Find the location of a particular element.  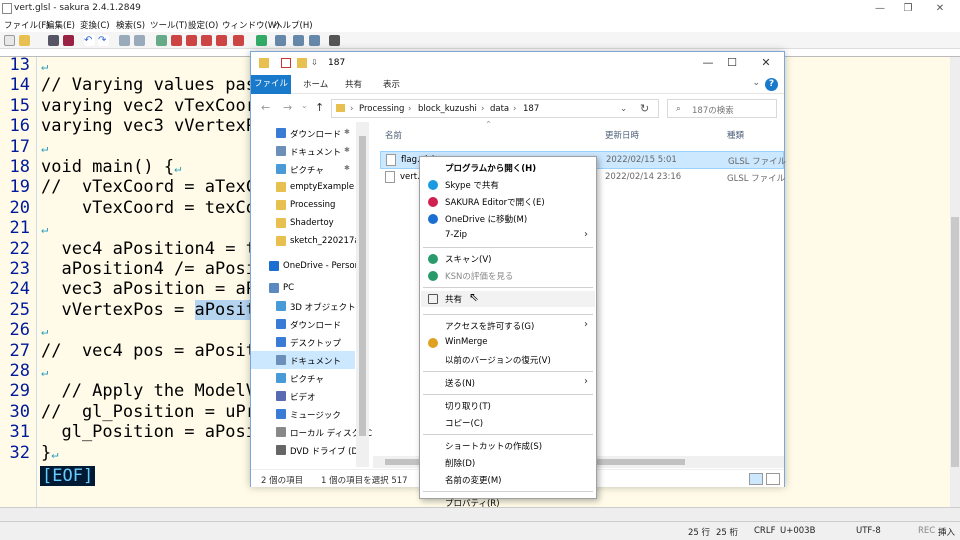

nav-item: ドキュメント ✱ is located at coordinates (303, 151).